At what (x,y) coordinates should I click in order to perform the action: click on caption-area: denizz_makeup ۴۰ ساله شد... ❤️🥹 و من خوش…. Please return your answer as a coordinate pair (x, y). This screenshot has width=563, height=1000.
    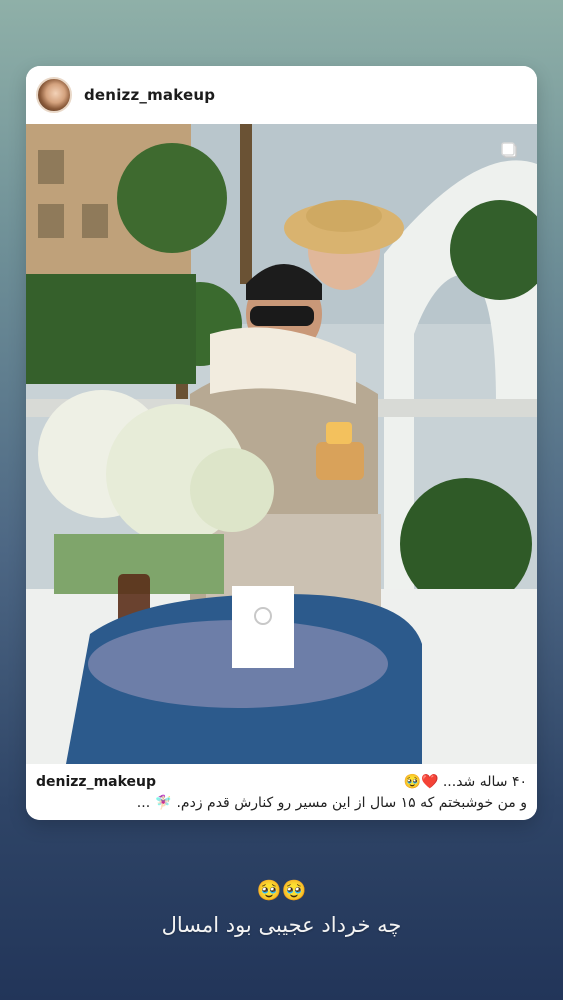
    Looking at the image, I should click on (281, 792).